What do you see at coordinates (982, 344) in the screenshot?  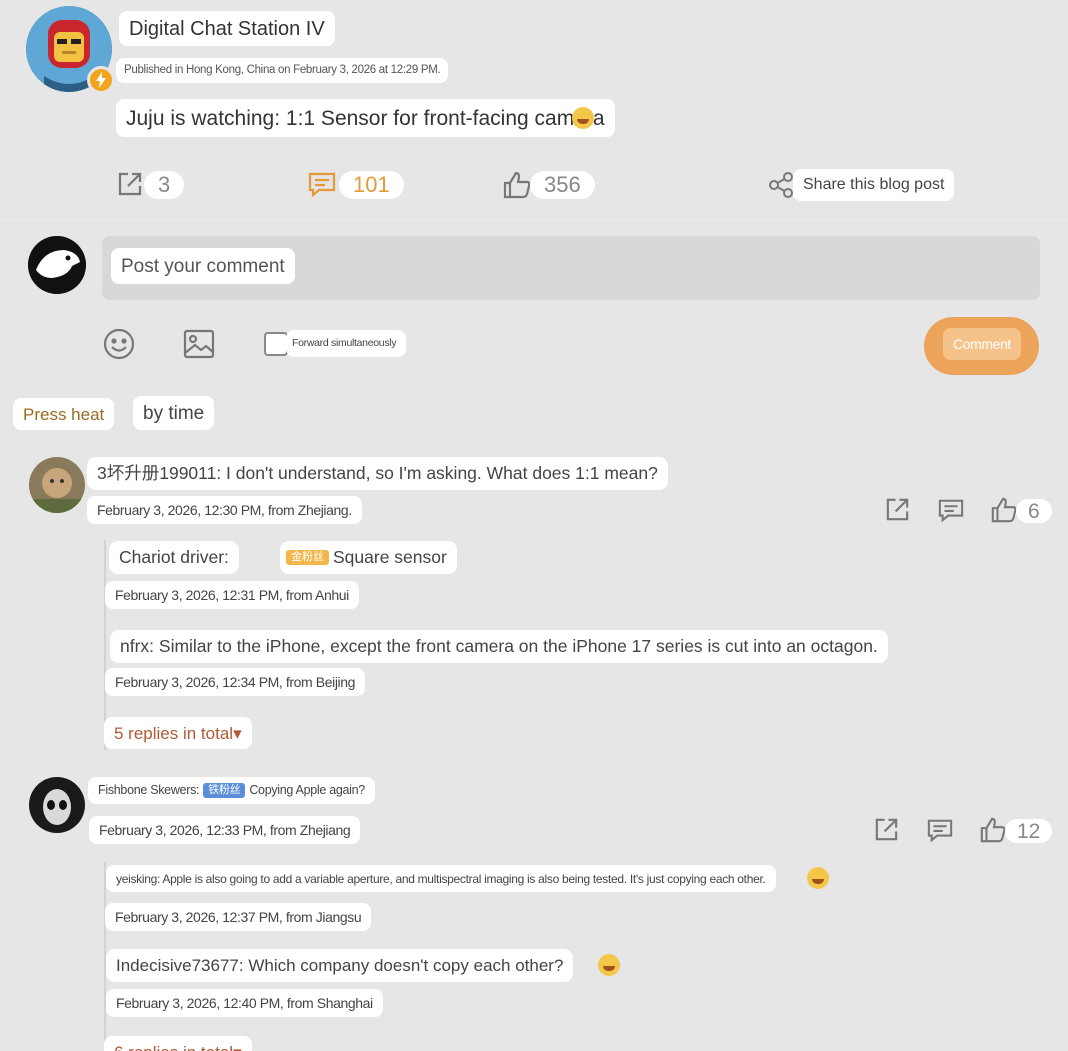 I see `comment-submit-label: Comment` at bounding box center [982, 344].